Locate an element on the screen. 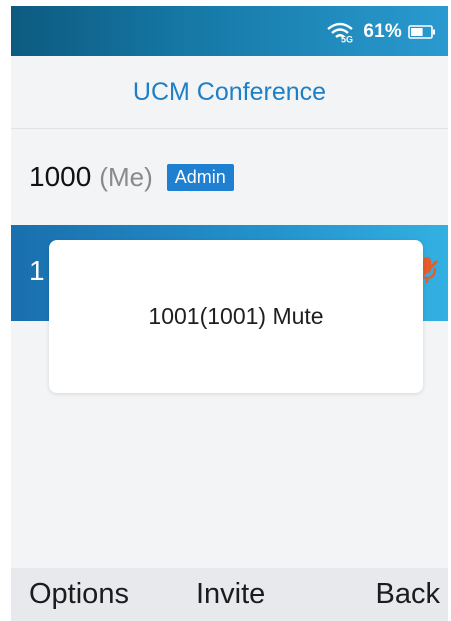 The height and width of the screenshot is (621, 451). toast-message: 1001(1001) Mute is located at coordinates (236, 316).